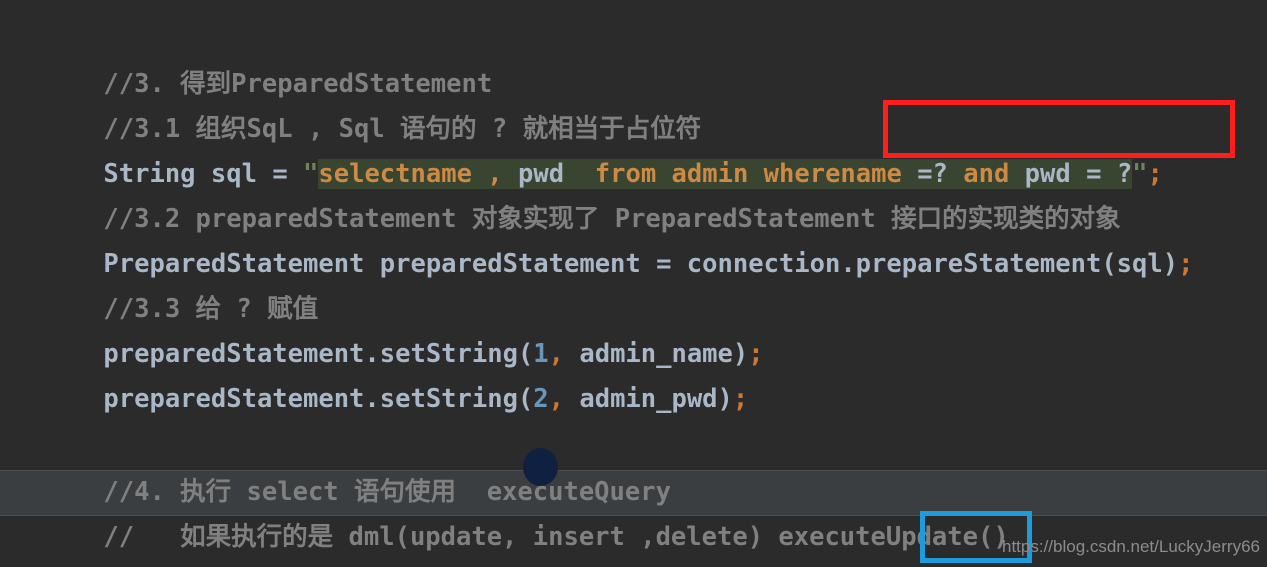  What do you see at coordinates (318, 399) in the screenshot?
I see `method-call-prefix: preparedStatement.setString(` at bounding box center [318, 399].